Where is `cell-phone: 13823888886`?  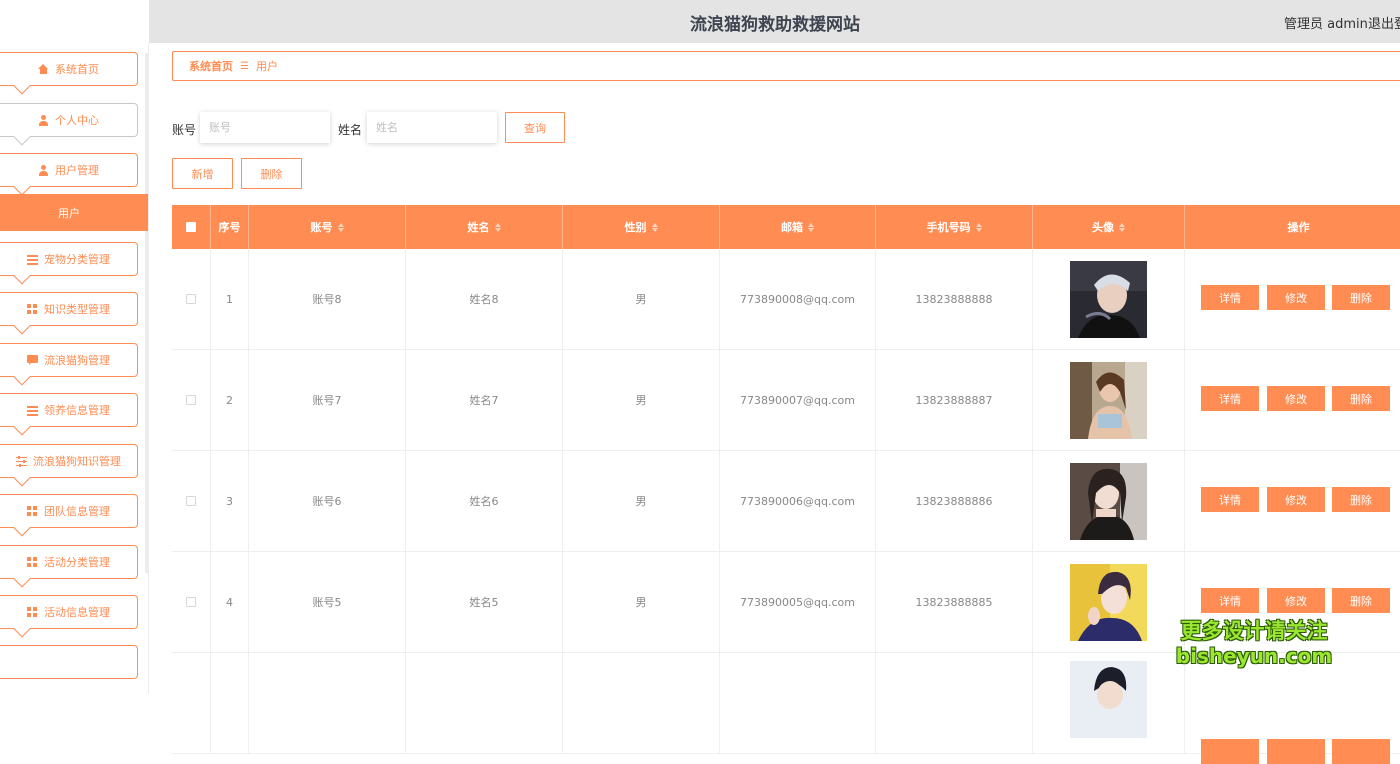 cell-phone: 13823888886 is located at coordinates (954, 501).